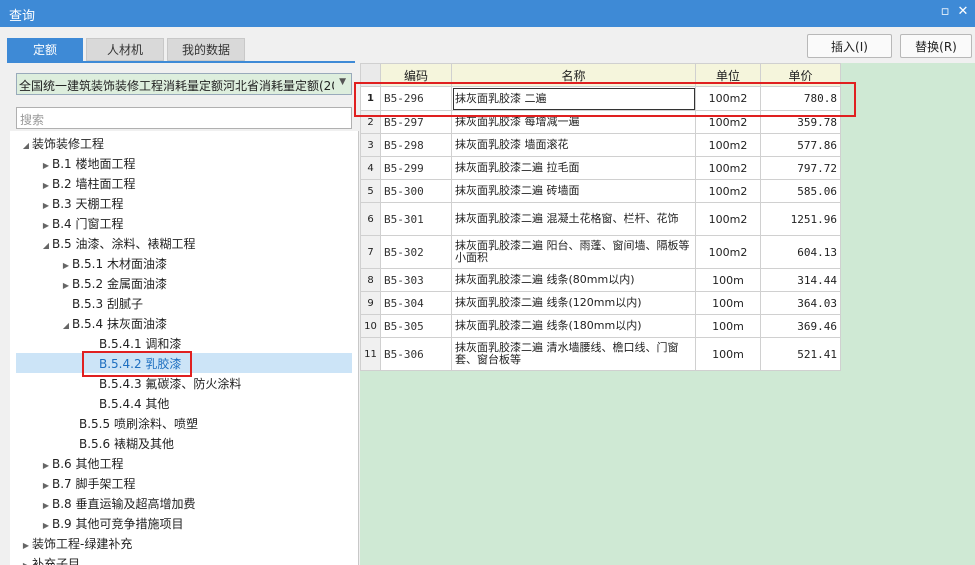 The width and height of the screenshot is (975, 565). Describe the element at coordinates (800, 354) in the screenshot. I see `cell-price: 521.41` at that location.